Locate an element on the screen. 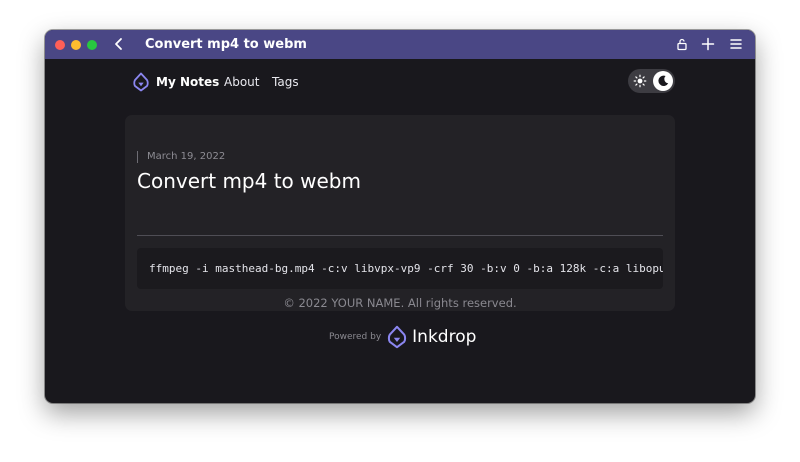  title-divider is located at coordinates (400, 235).